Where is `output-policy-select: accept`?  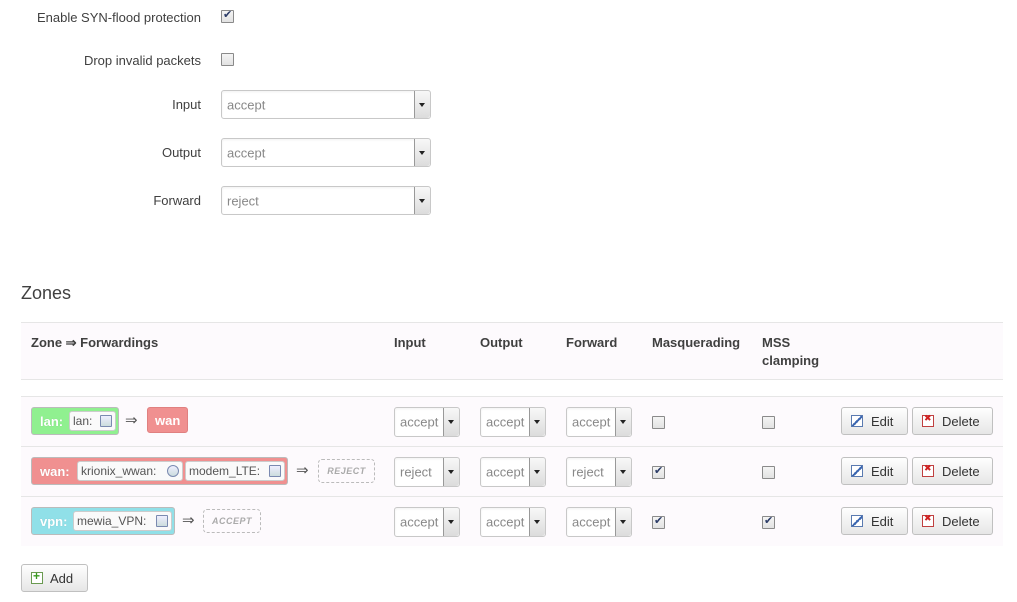
output-policy-select: accept is located at coordinates (326, 152).